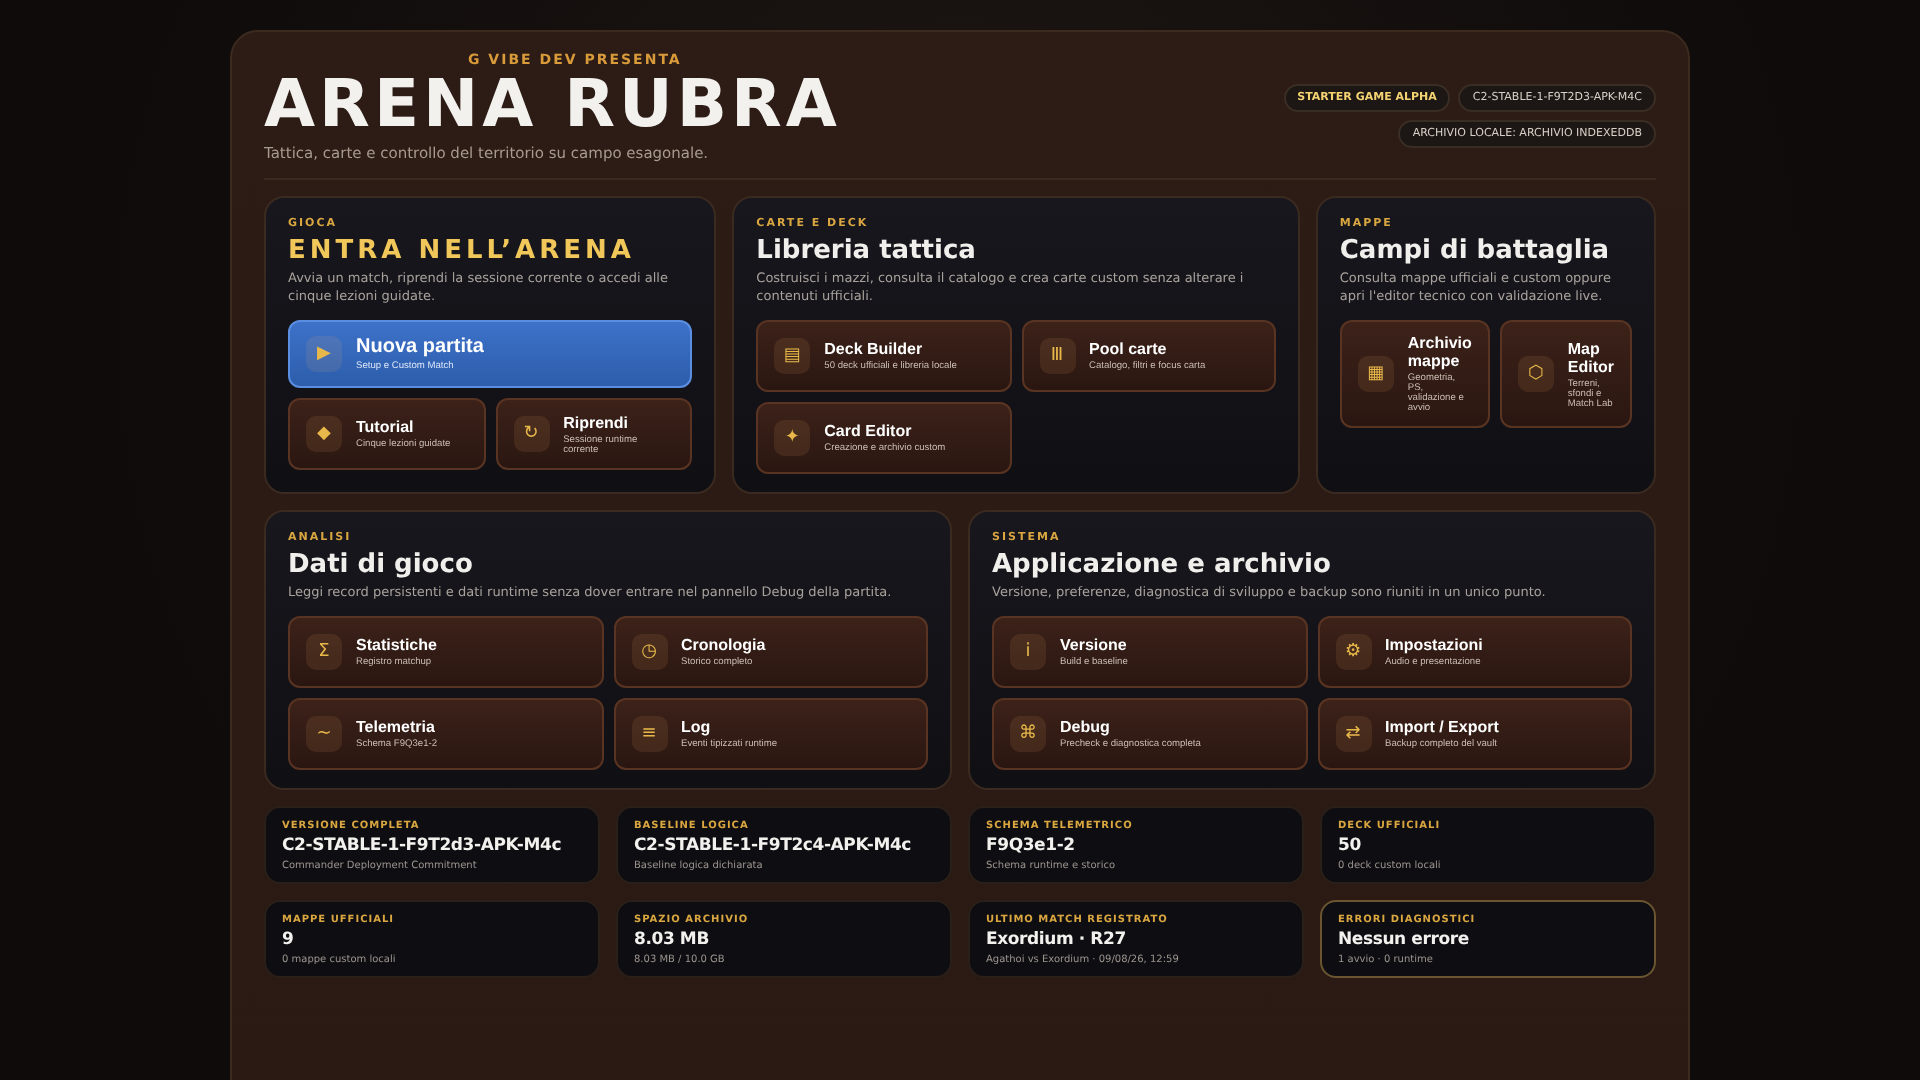 Image resolution: width=1920 pixels, height=1080 pixels. Describe the element at coordinates (672, 940) in the screenshot. I see `stat-value: 8.03 MB` at that location.